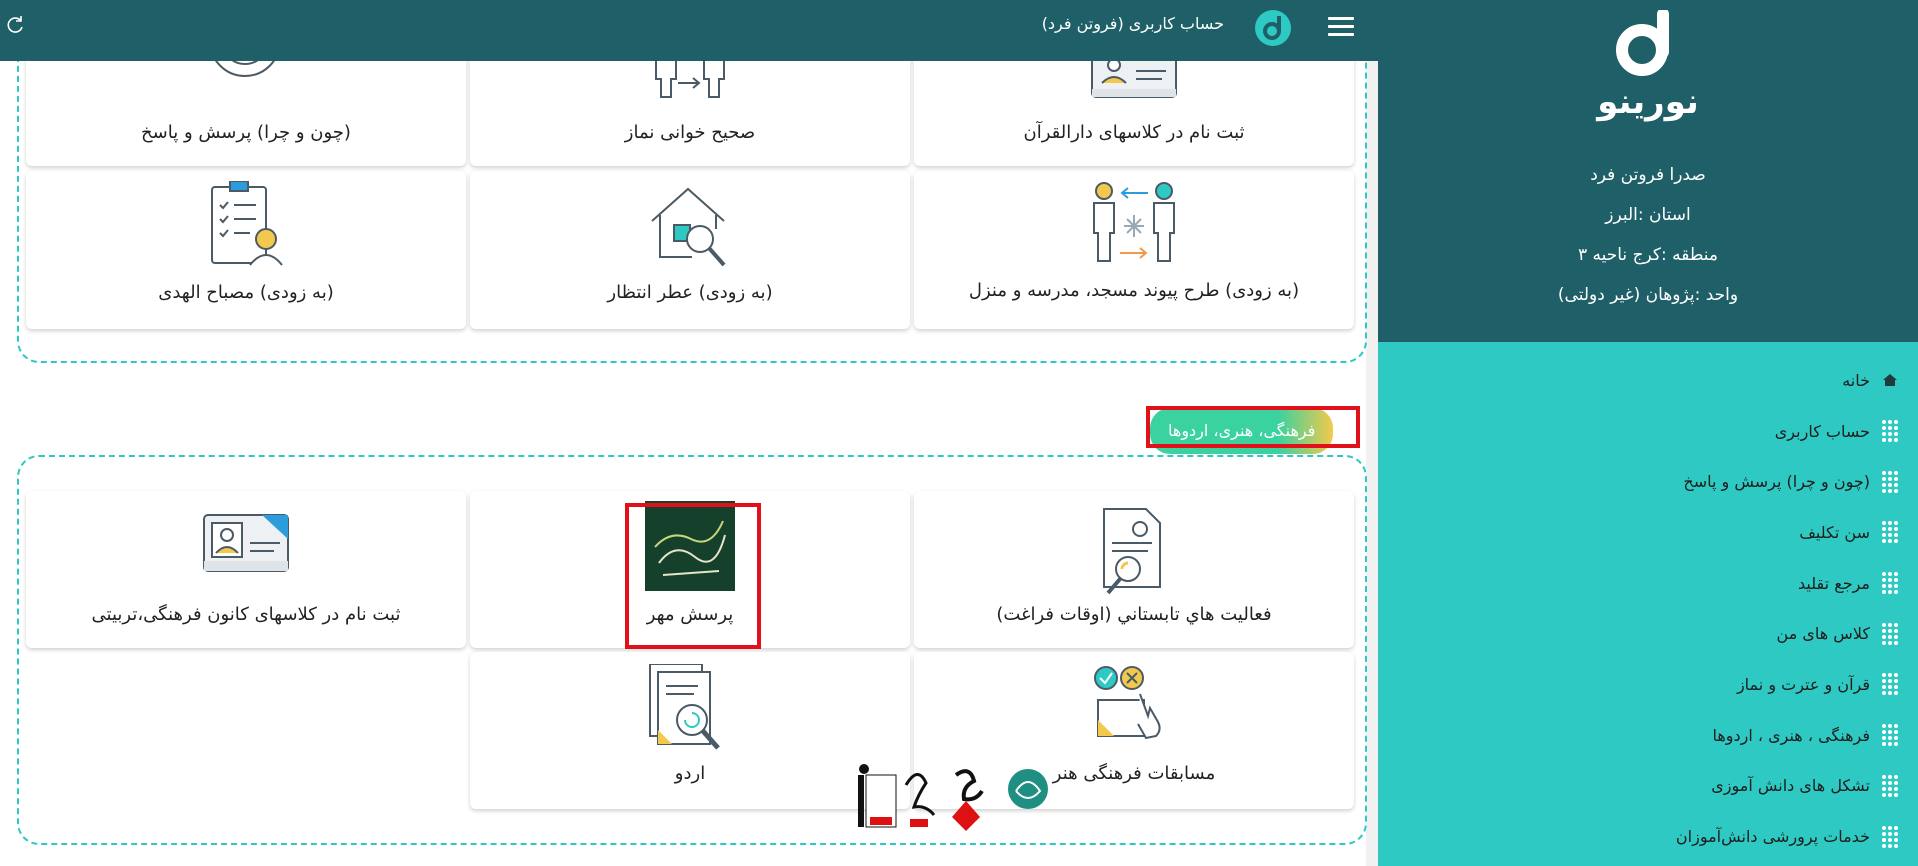 The width and height of the screenshot is (1918, 866). What do you see at coordinates (690, 113) in the screenshot?
I see `card-sahih-namaz: صحیح خوانی نماز` at bounding box center [690, 113].